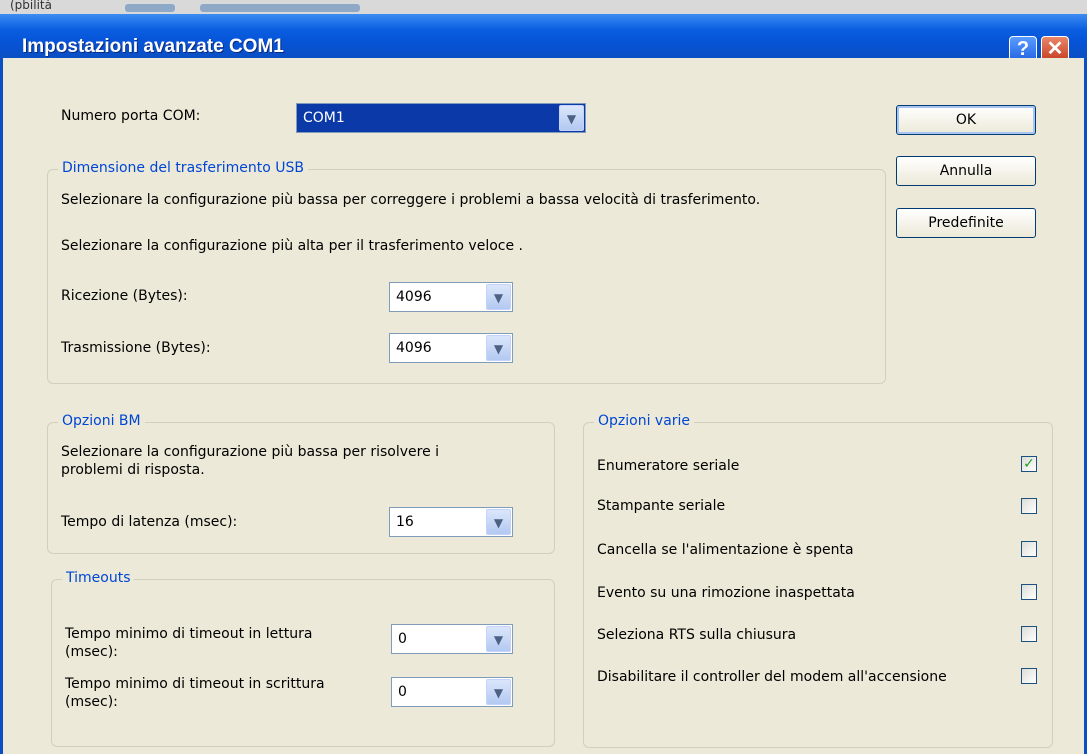  Describe the element at coordinates (131, 116) in the screenshot. I see `com-port-label: Numero porta COM:` at that location.